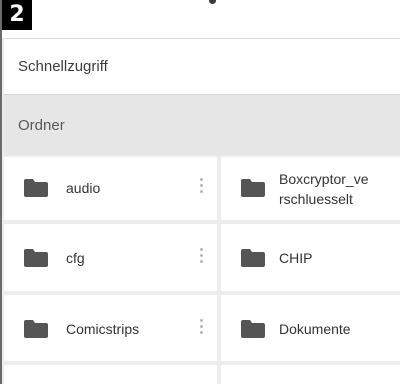 This screenshot has height=384, width=400. I want to click on folder-name: Dokumente, so click(315, 329).